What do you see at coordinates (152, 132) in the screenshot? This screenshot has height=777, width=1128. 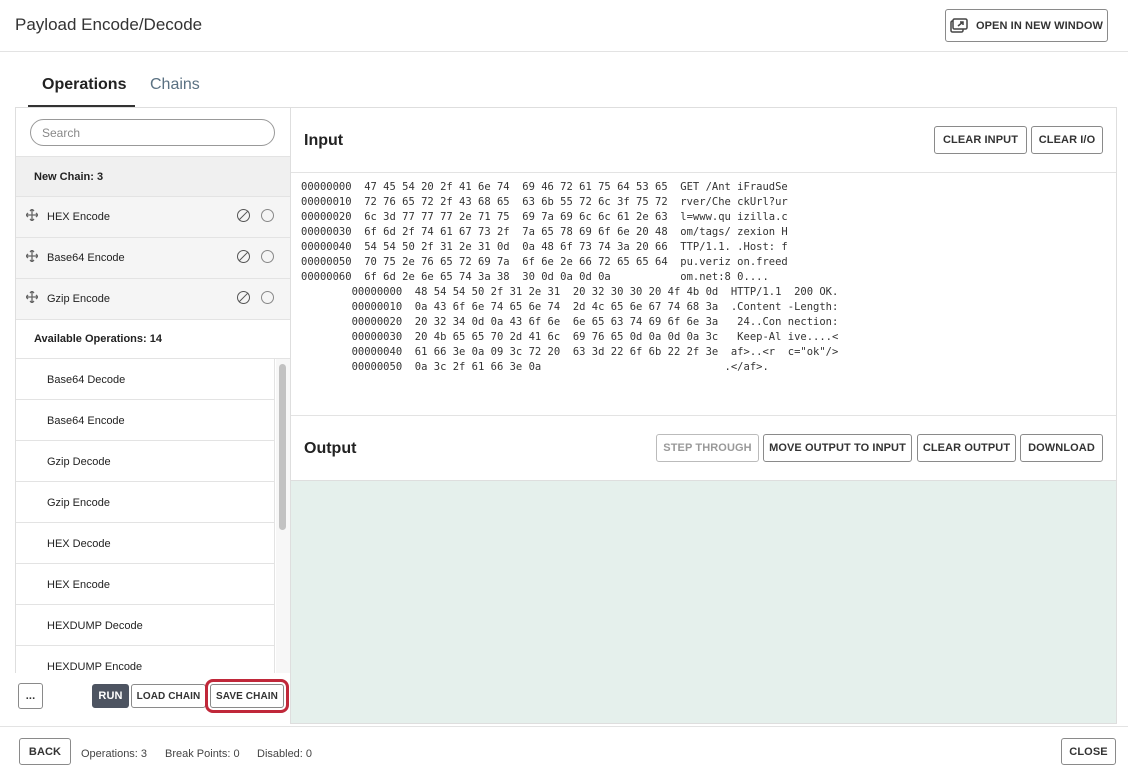 I see `search-input` at bounding box center [152, 132].